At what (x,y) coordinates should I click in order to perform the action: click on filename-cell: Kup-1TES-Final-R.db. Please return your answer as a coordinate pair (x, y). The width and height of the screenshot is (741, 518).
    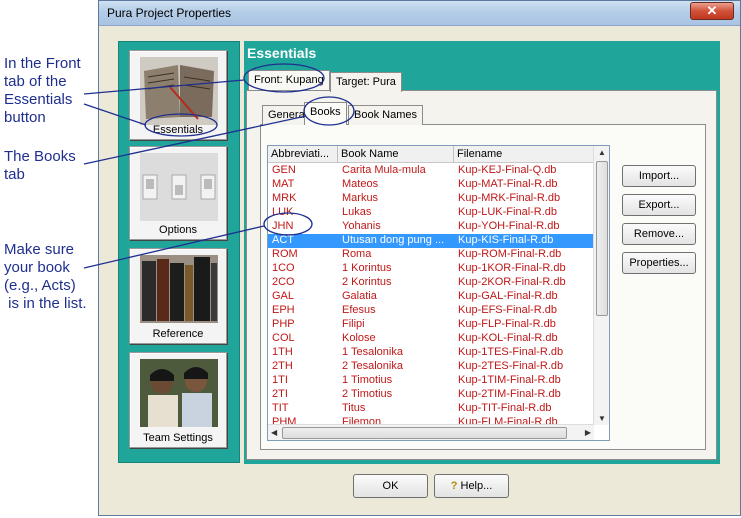
    Looking at the image, I should click on (511, 352).